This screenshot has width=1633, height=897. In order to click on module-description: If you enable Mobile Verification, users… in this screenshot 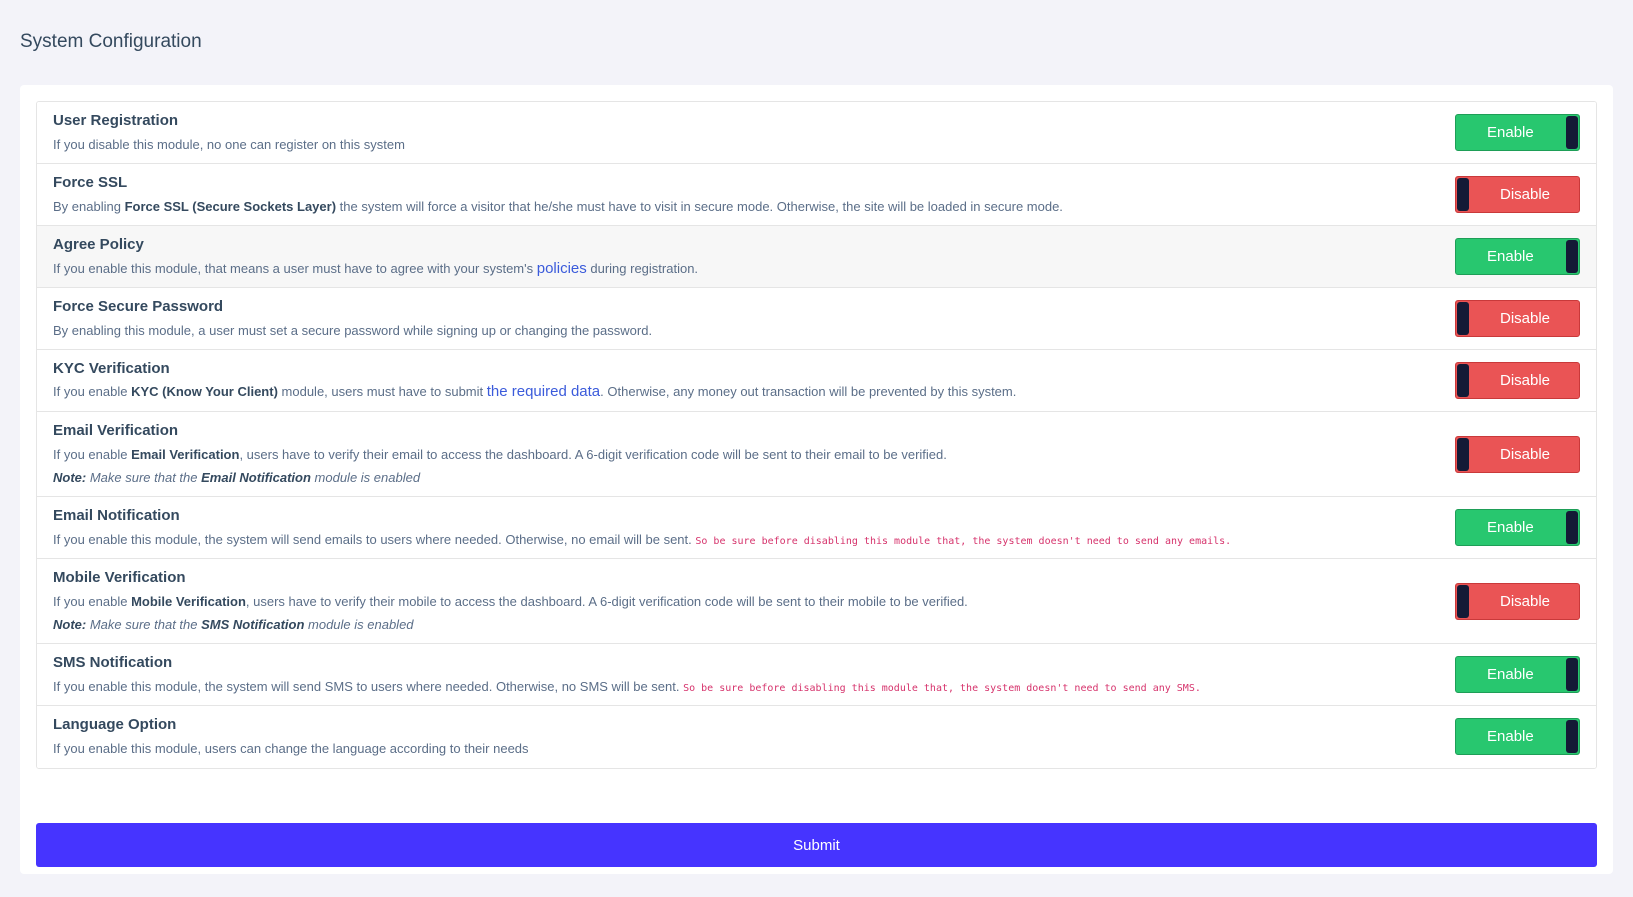, I will do `click(510, 601)`.